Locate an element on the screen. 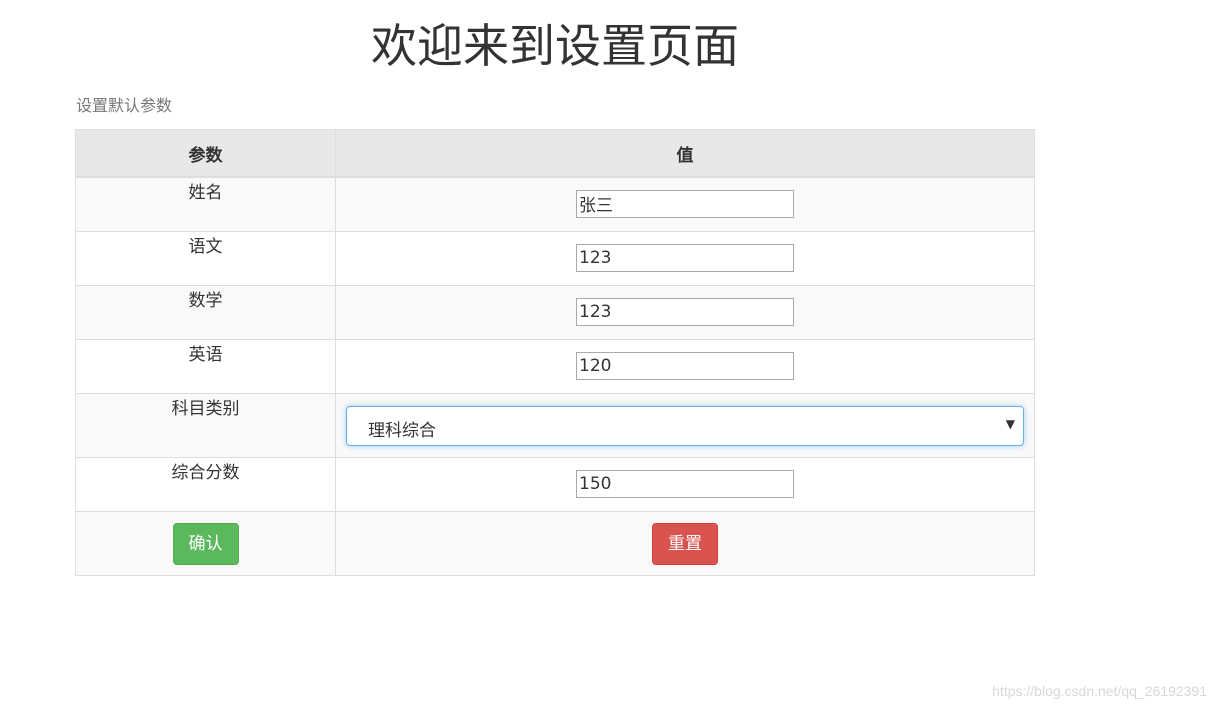 Image resolution: width=1215 pixels, height=707 pixels. table-header-row: 参数 值 is located at coordinates (555, 153).